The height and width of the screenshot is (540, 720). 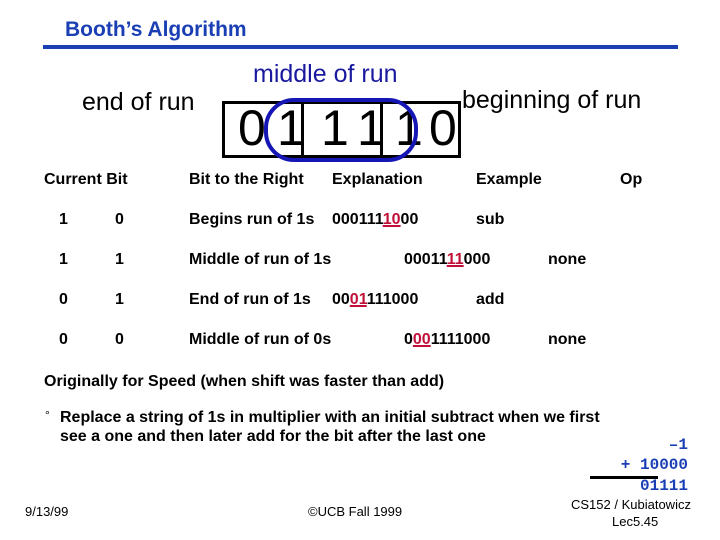 What do you see at coordinates (357, 219) in the screenshot?
I see `example-prefix: 000111` at bounding box center [357, 219].